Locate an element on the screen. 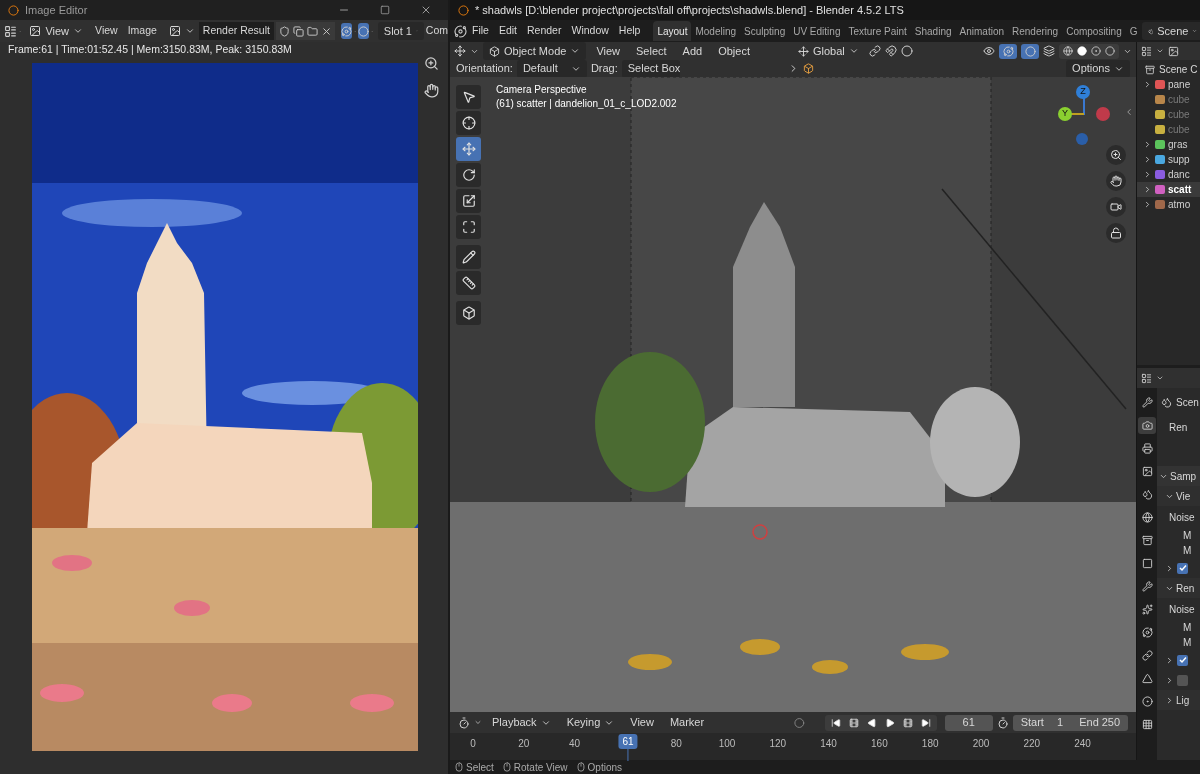 Image resolution: width=1200 pixels, height=774 pixels. play-reverse-icon is located at coordinates (871, 722).